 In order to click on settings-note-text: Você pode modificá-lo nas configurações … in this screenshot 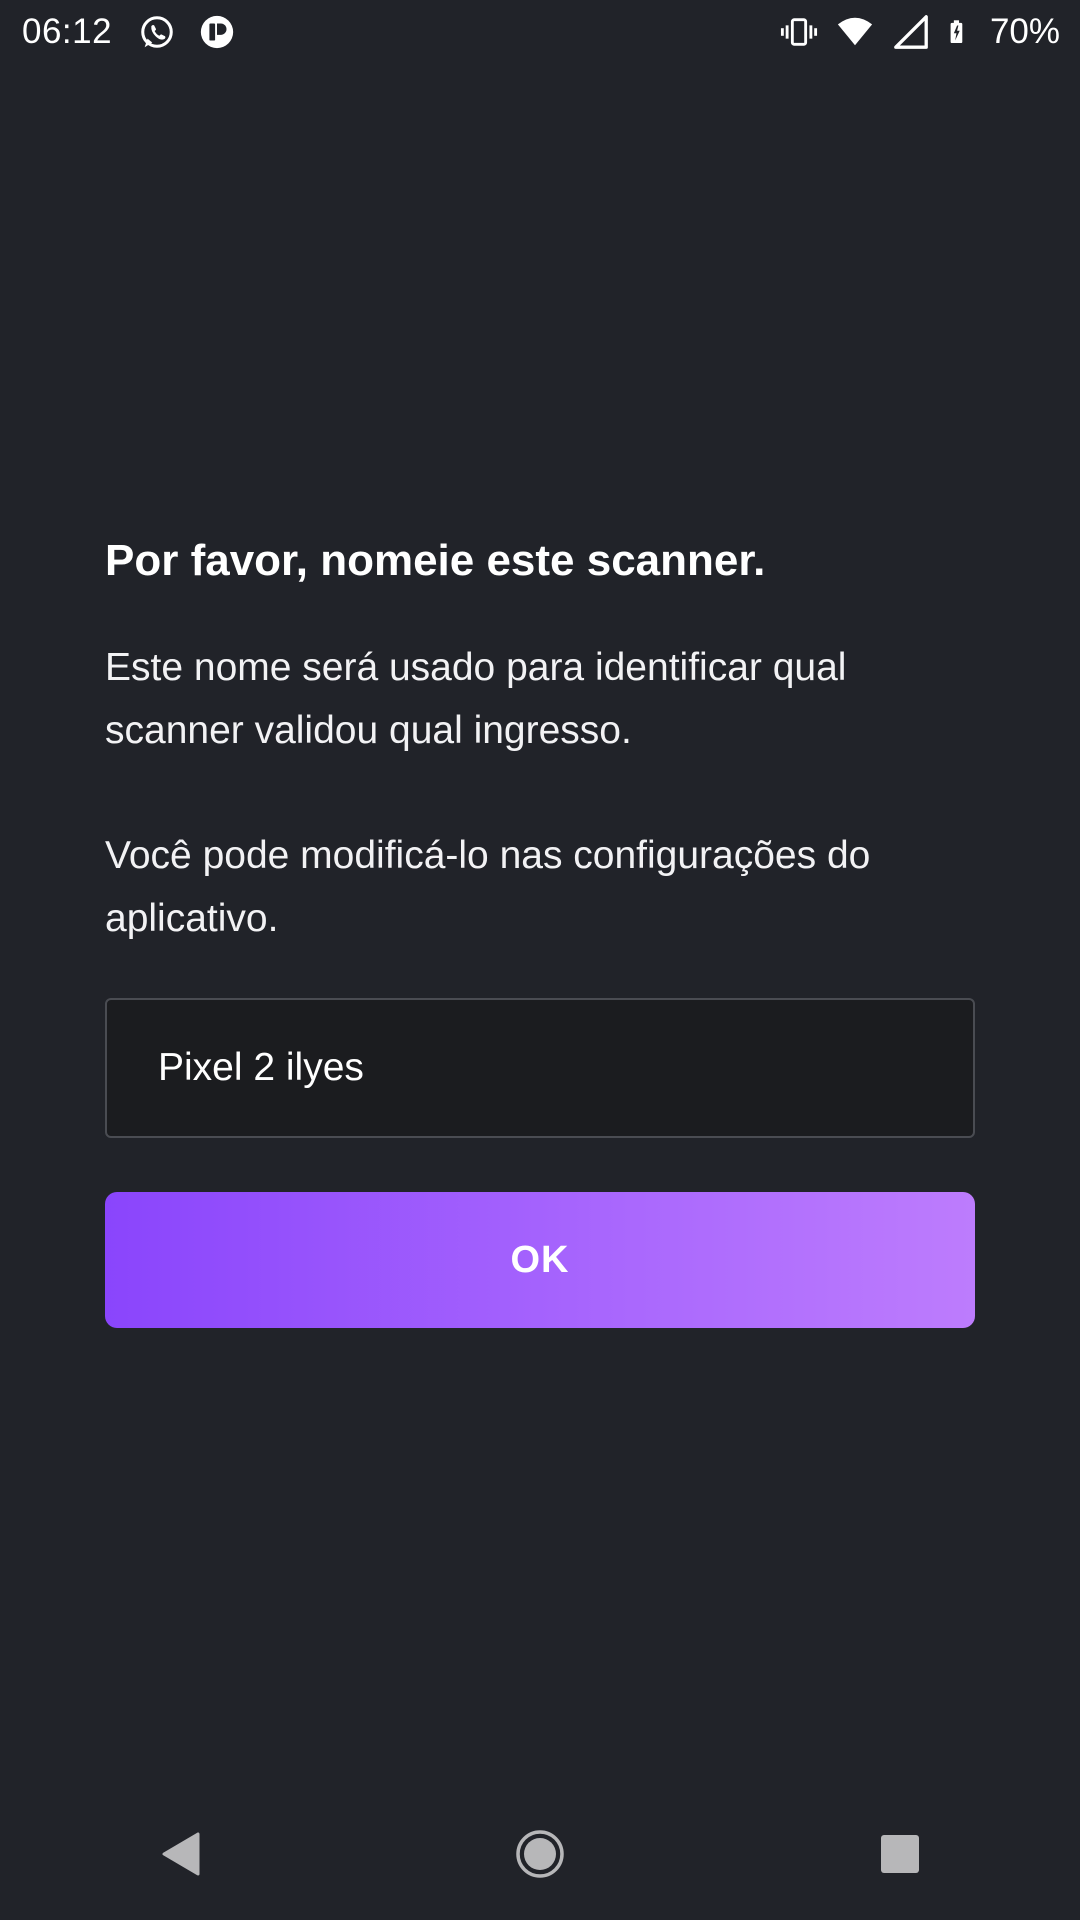, I will do `click(488, 887)`.